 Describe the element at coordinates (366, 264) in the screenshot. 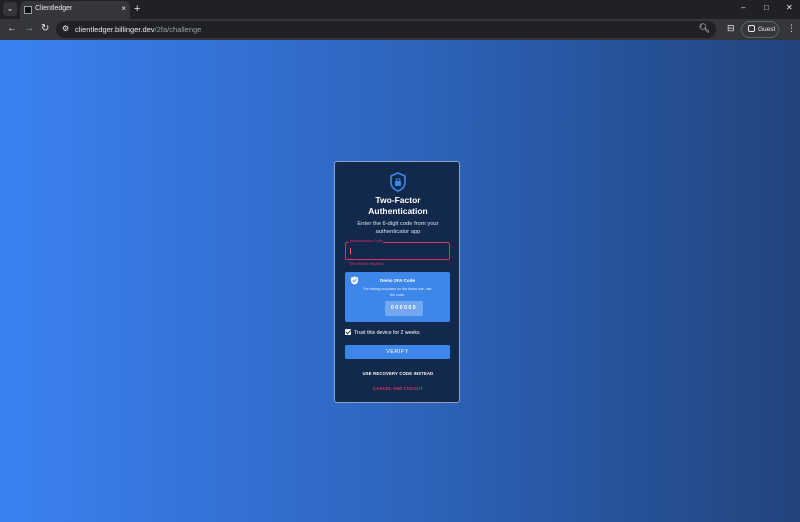

I see `field-error-message: This field is required` at that location.